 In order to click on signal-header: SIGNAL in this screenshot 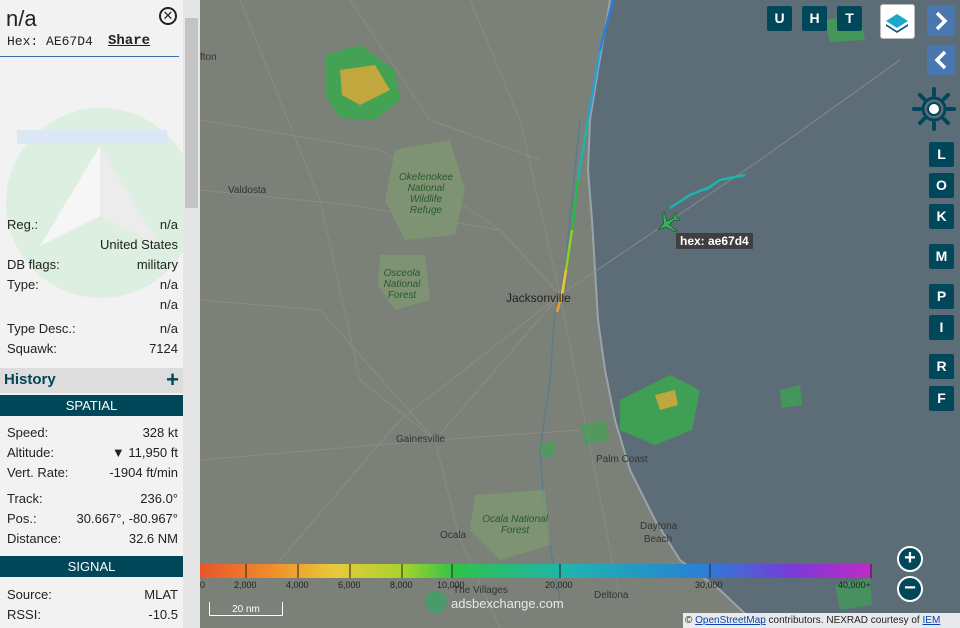, I will do `click(91, 566)`.